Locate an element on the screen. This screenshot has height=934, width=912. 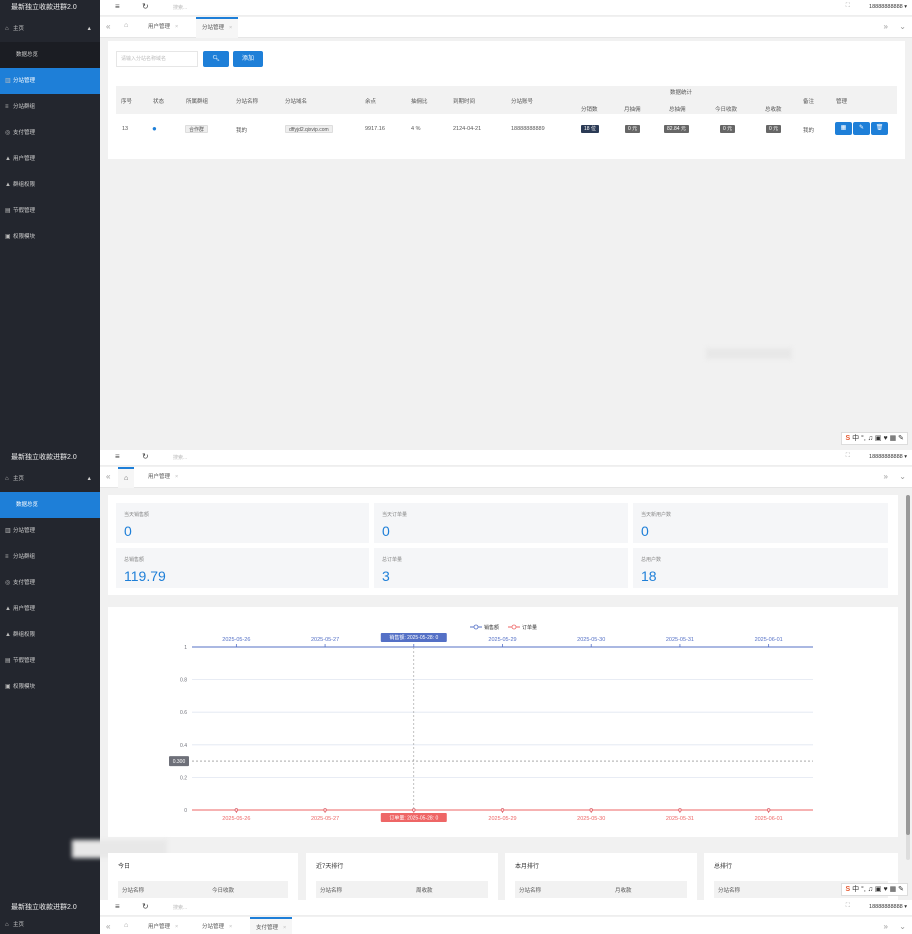
edit-button: ✎ is located at coordinates (861, 128).